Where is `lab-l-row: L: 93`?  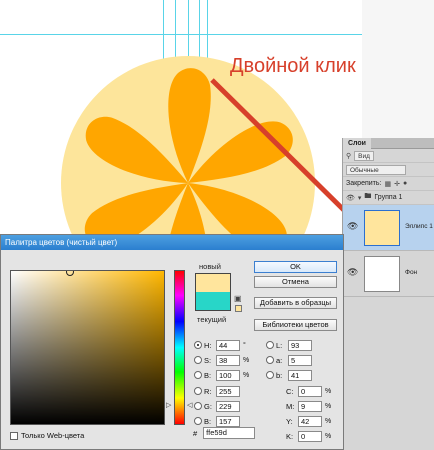 lab-l-row: L: 93 is located at coordinates (289, 345).